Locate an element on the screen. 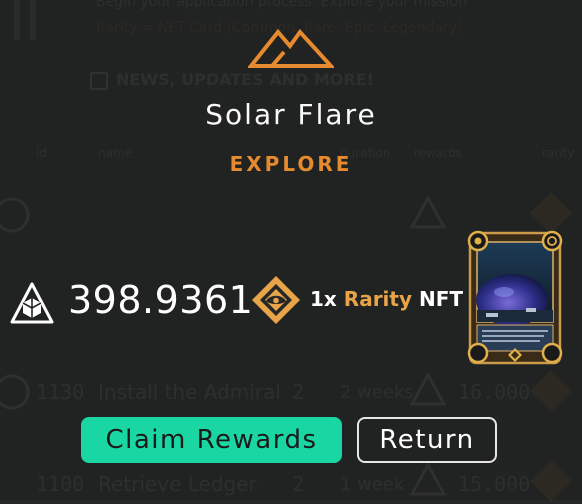 Image resolution: width=582 pixels, height=504 pixels. rarity-diamond-icon is located at coordinates (276, 300).